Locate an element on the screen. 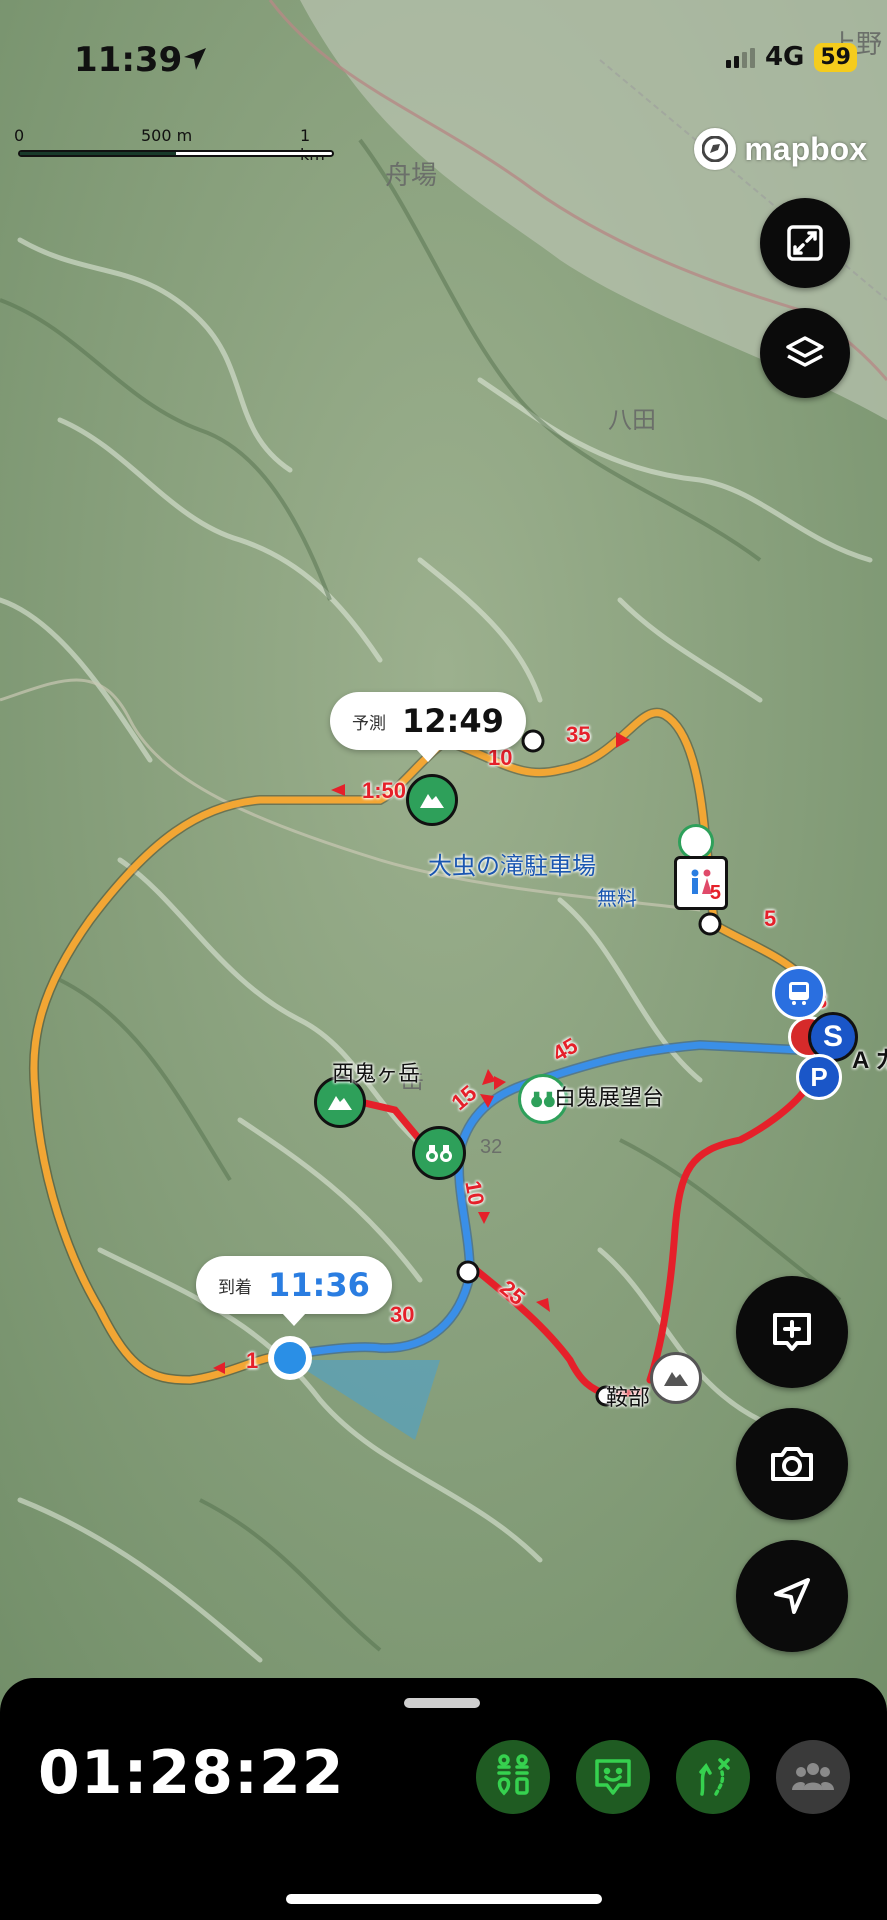 This screenshot has height=1920, width=887. forecast-time: 12:49 is located at coordinates (453, 721).